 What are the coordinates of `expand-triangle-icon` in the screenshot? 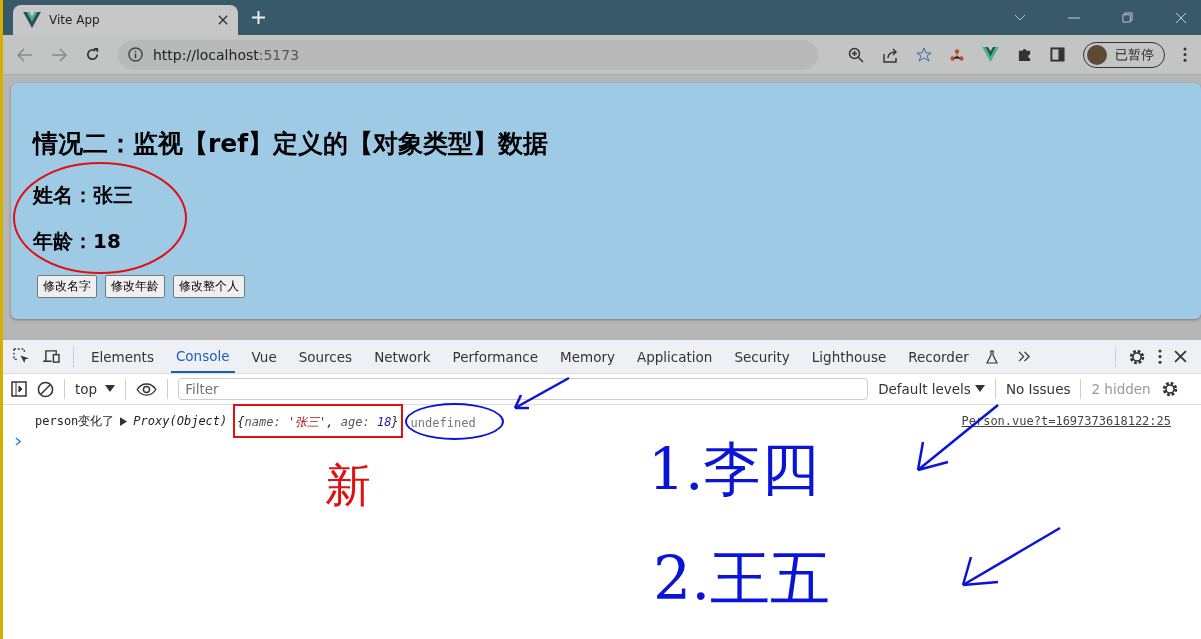 It's located at (124, 421).